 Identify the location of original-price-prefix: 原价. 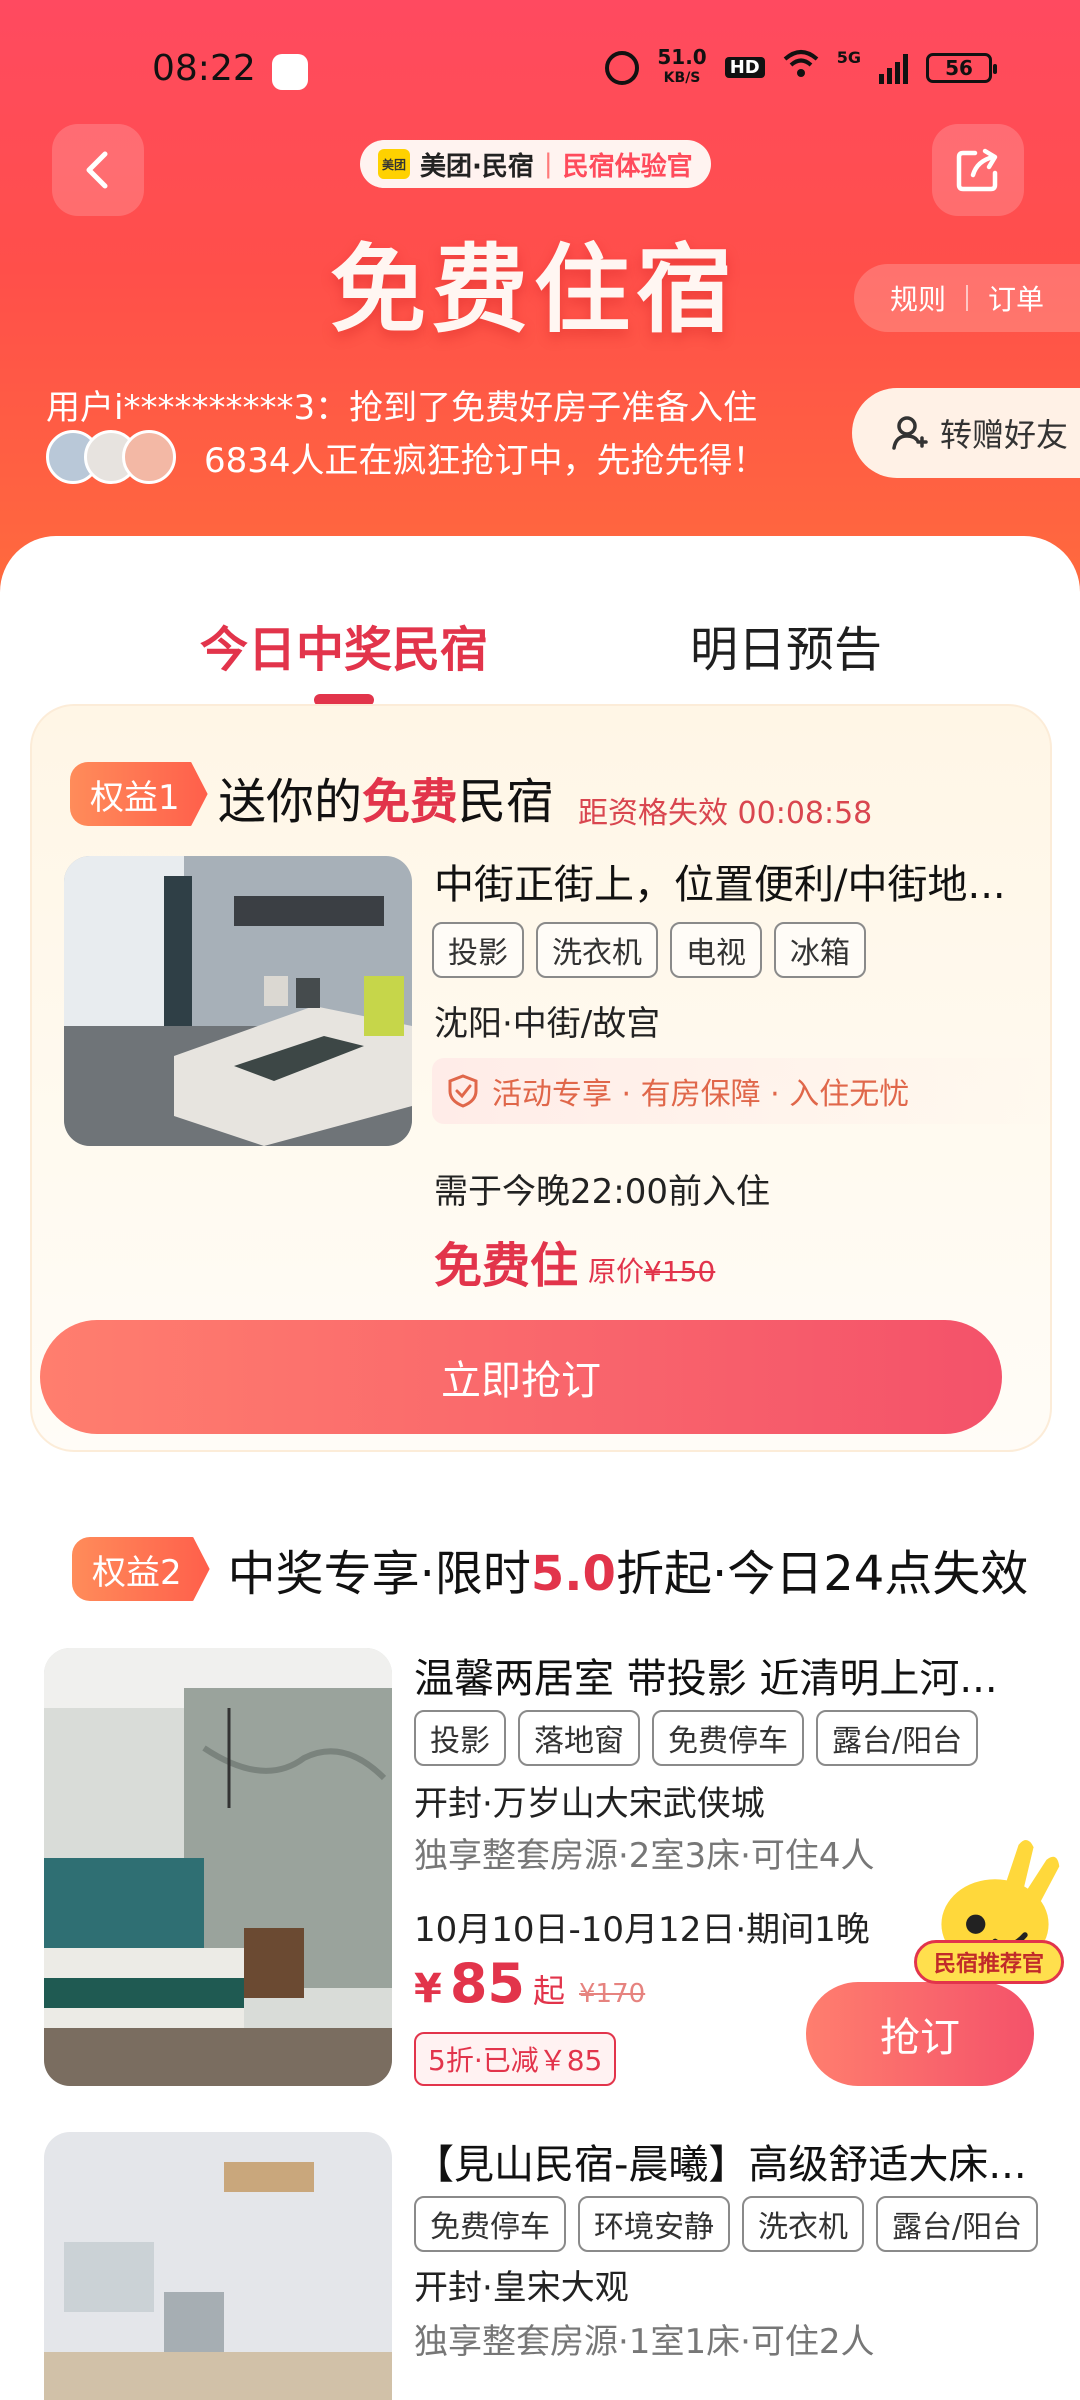
(616, 1271).